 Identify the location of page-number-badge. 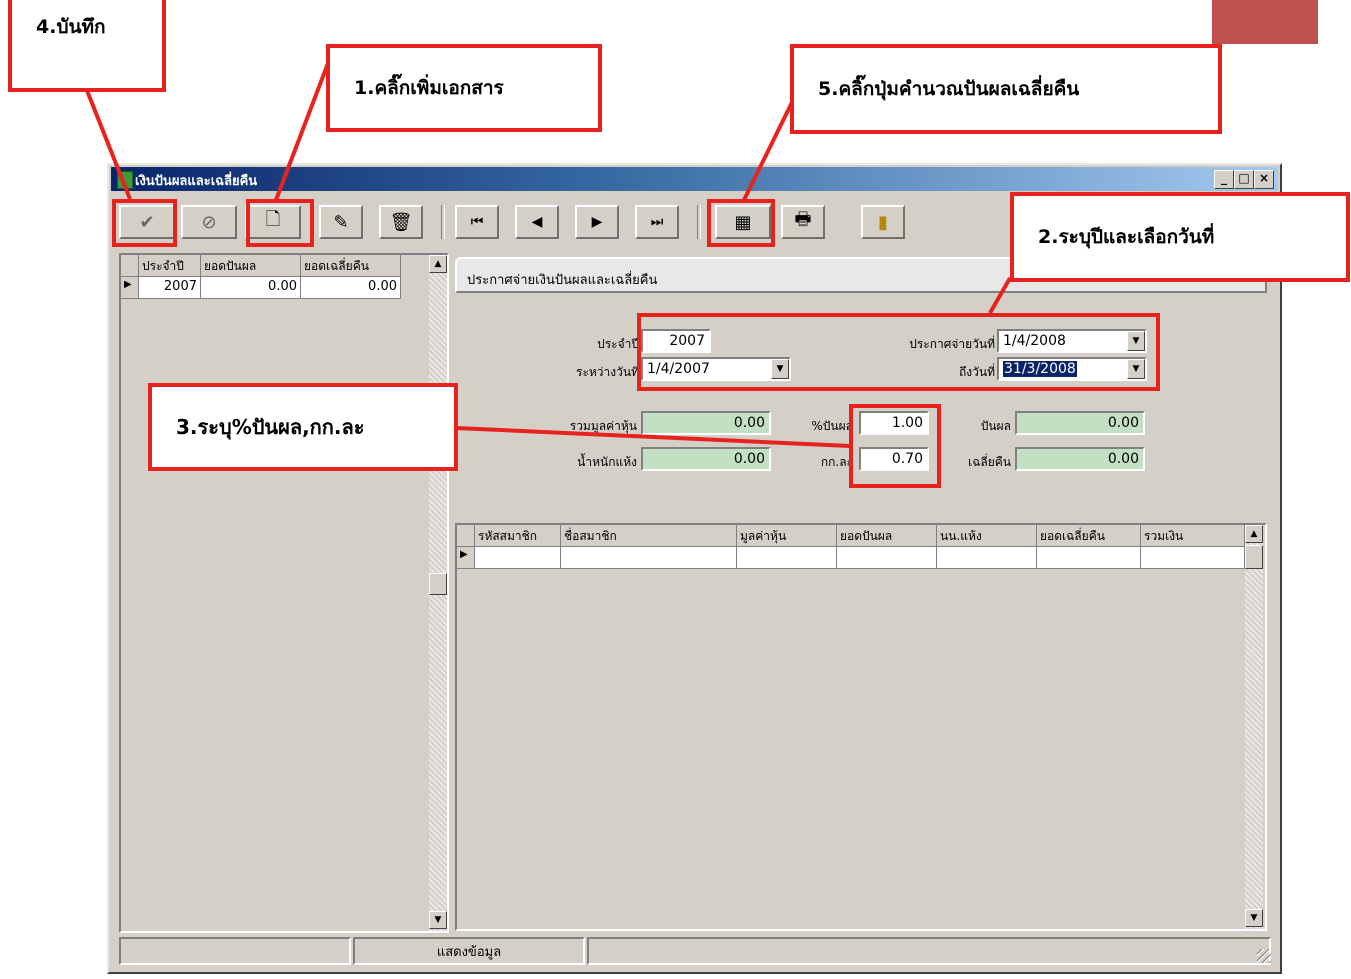
(1265, 22).